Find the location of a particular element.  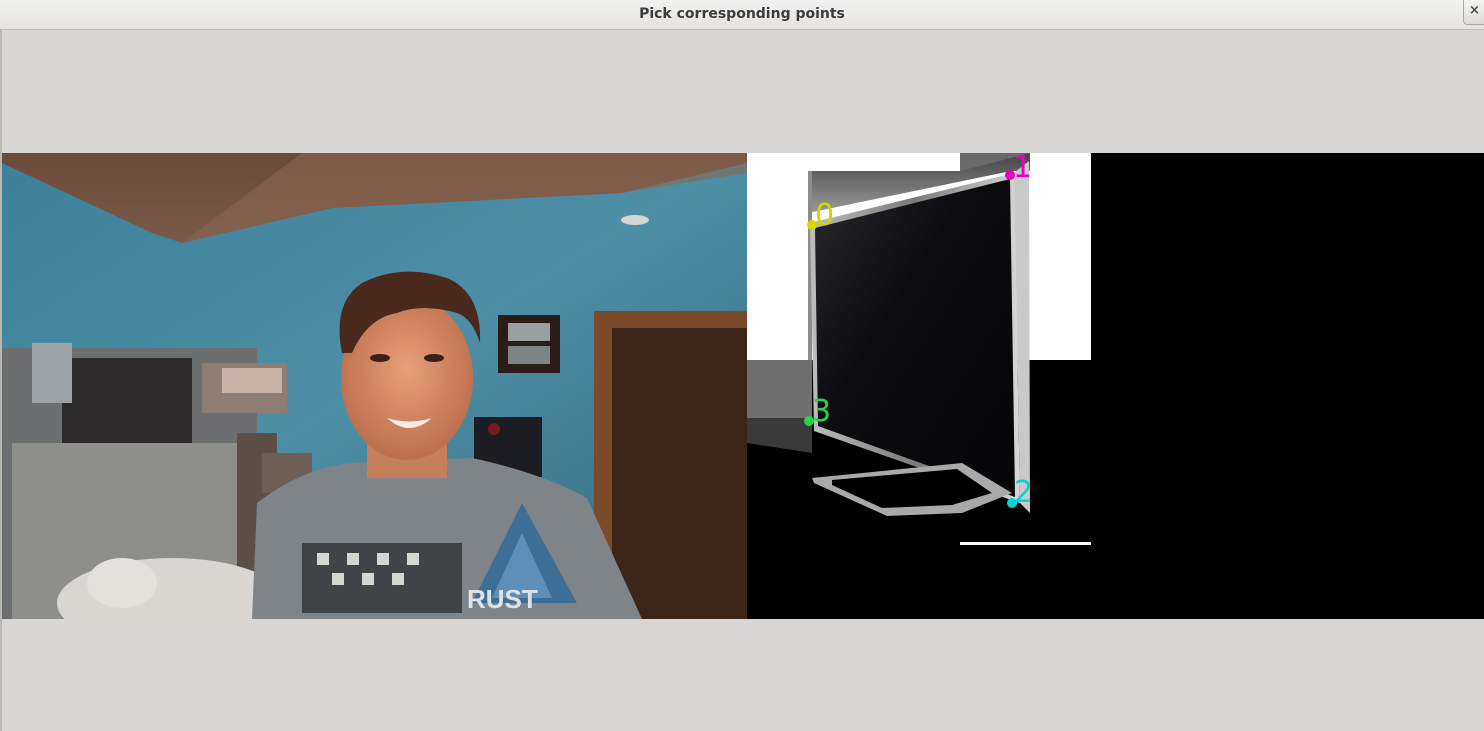

title-bar: Pick corresponding points × is located at coordinates (742, 15).